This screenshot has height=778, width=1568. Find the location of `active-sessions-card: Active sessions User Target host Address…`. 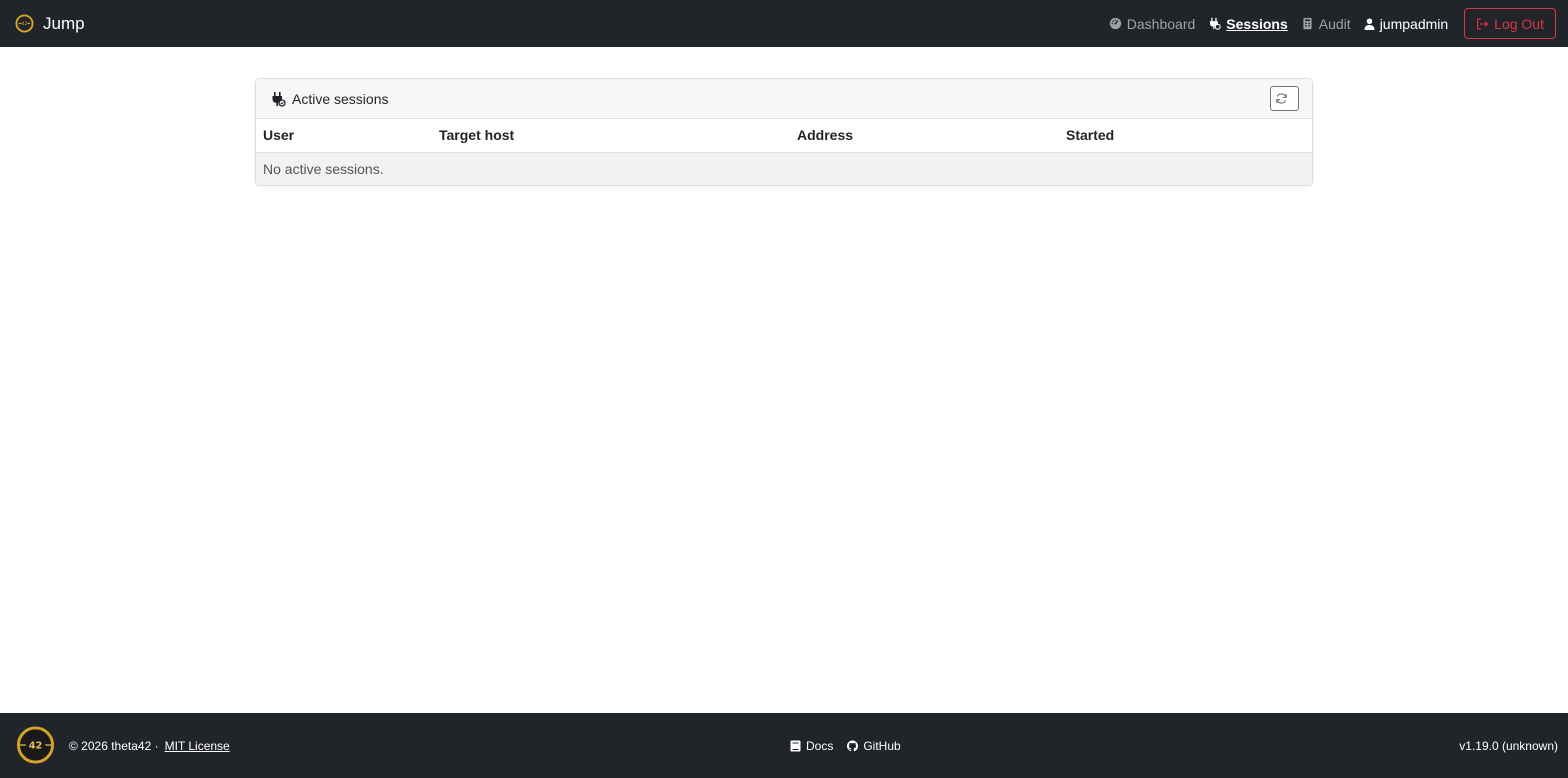

active-sessions-card: Active sessions User Target host Address… is located at coordinates (784, 132).